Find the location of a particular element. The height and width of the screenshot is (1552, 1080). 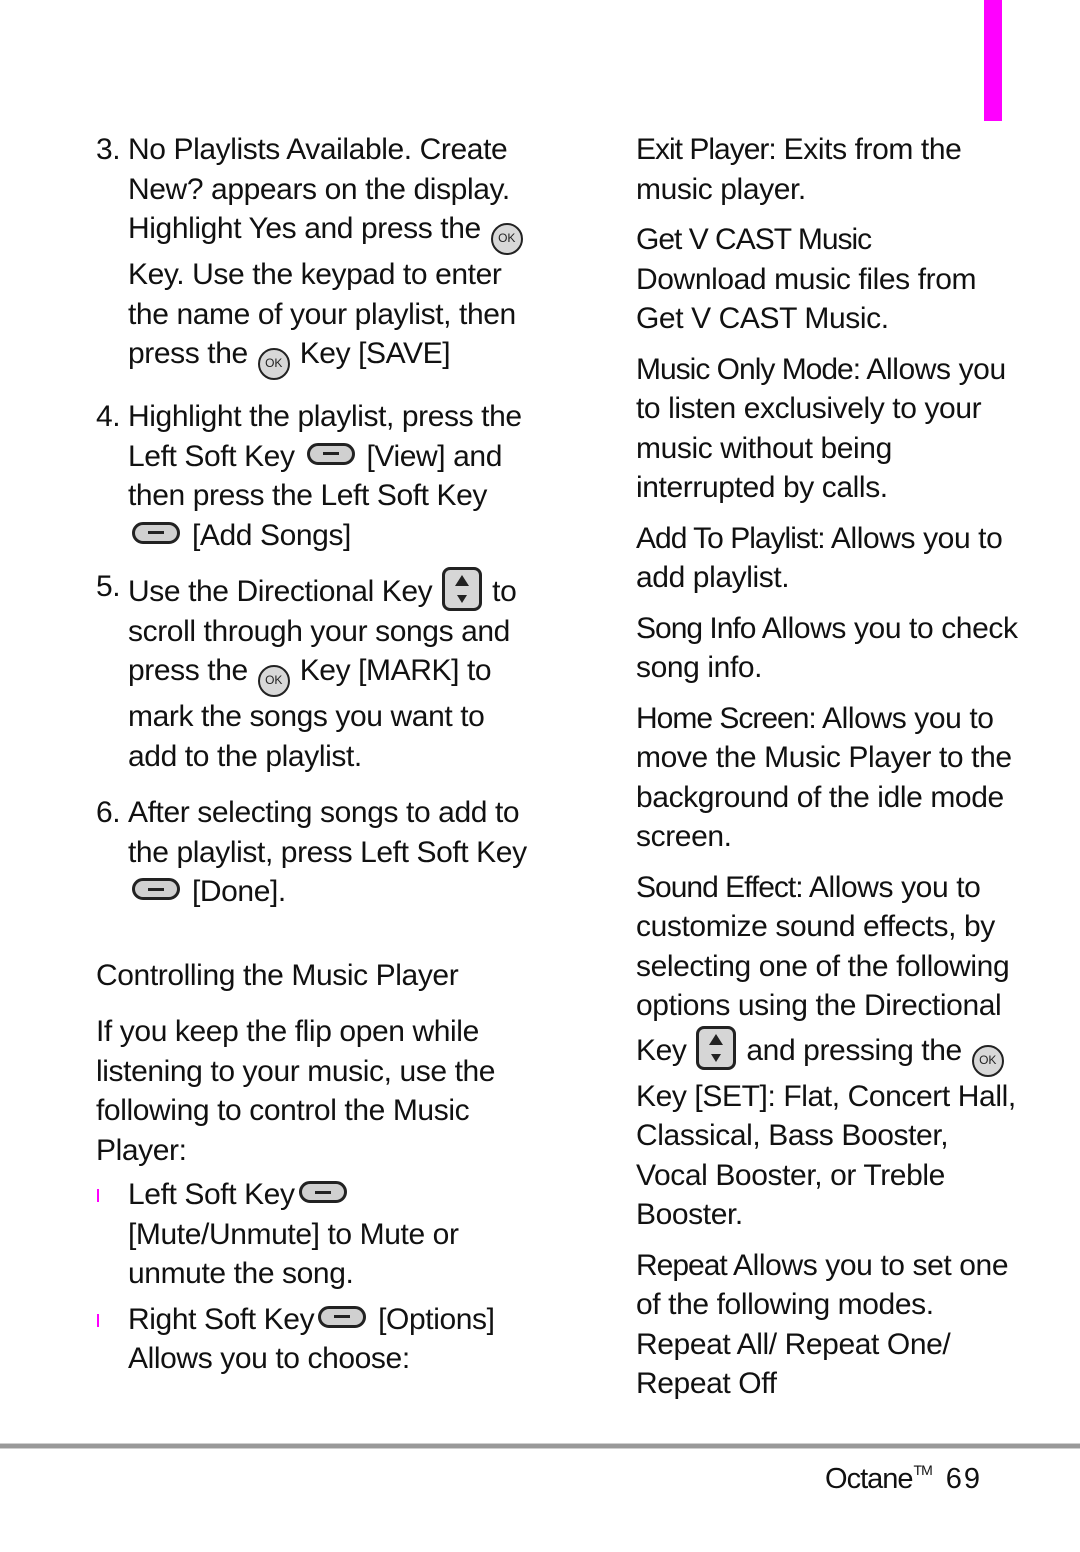

chapter-tab-marker is located at coordinates (993, 60).